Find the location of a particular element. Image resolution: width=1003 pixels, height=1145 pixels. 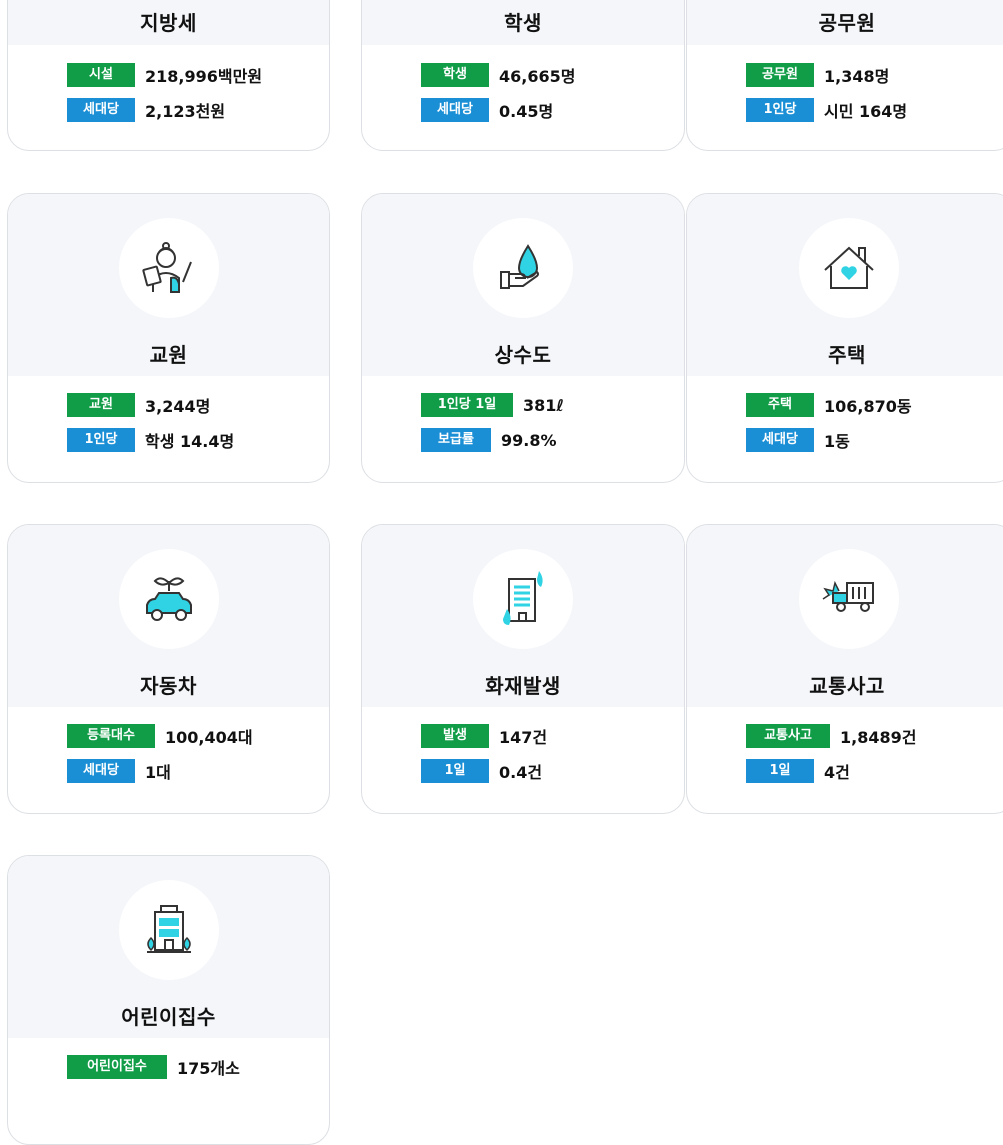

card-officials: 공무원 공무원 1,348명 1인당 시민 164명 is located at coordinates (844, 75).